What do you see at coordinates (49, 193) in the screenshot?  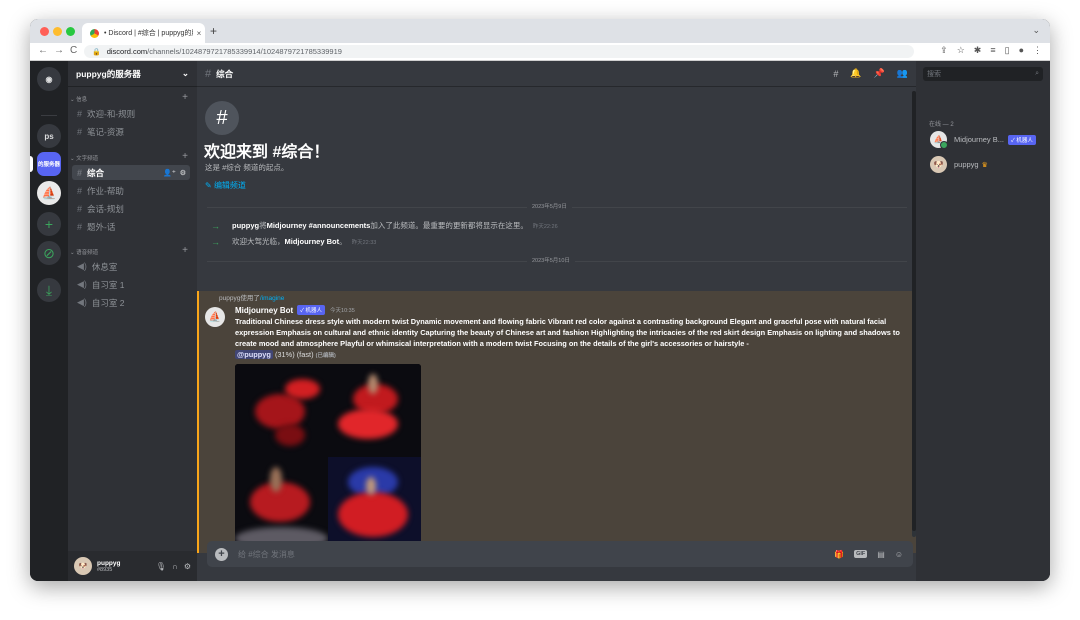 I see `midjourney-server-icon: ⛵` at bounding box center [49, 193].